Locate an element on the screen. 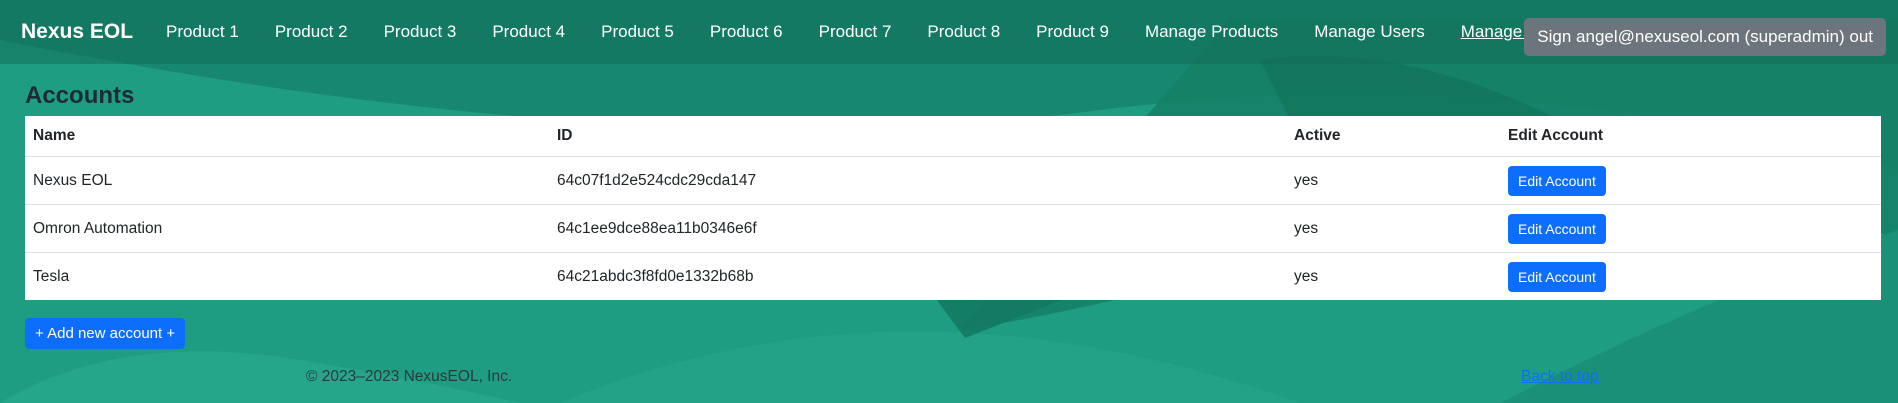  nav-link-product-7: Product 7 is located at coordinates (855, 32).